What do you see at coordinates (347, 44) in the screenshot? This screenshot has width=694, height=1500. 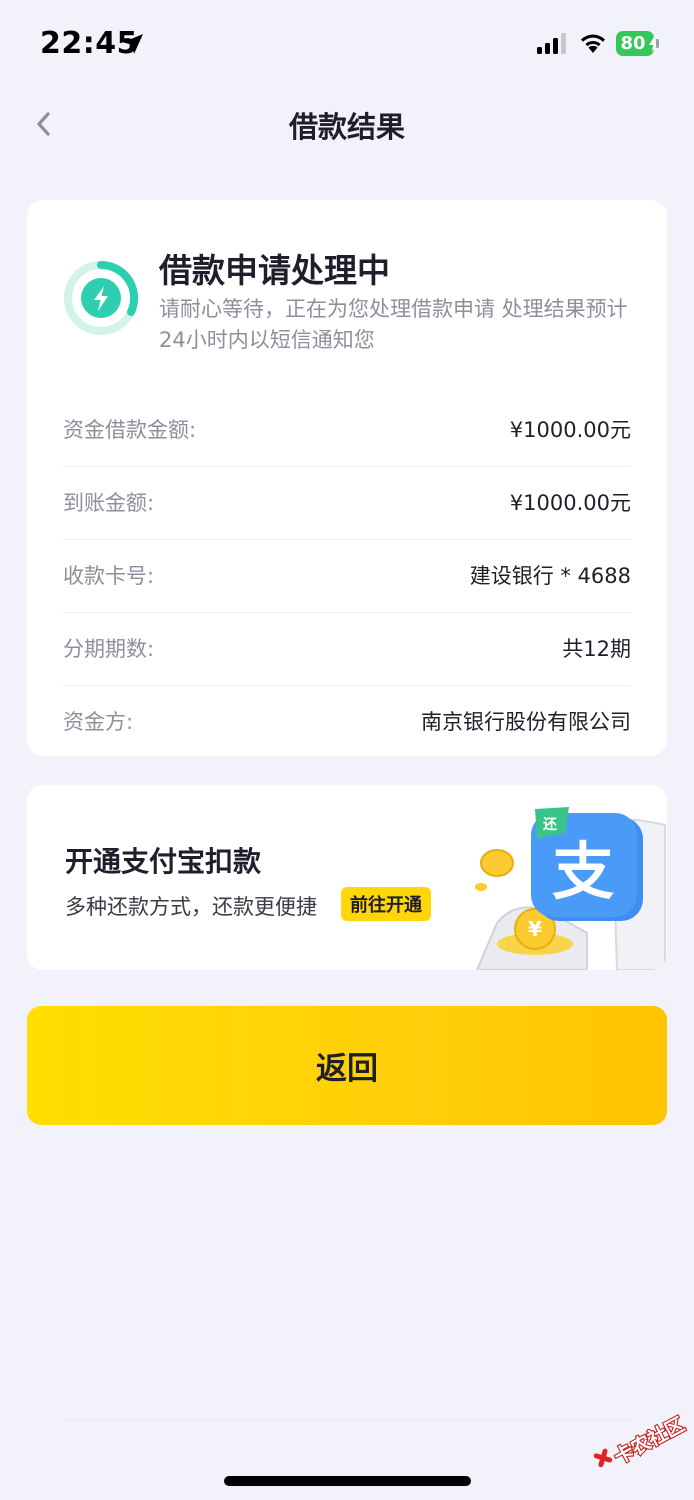 I see `status-bar: 22:45 80` at bounding box center [347, 44].